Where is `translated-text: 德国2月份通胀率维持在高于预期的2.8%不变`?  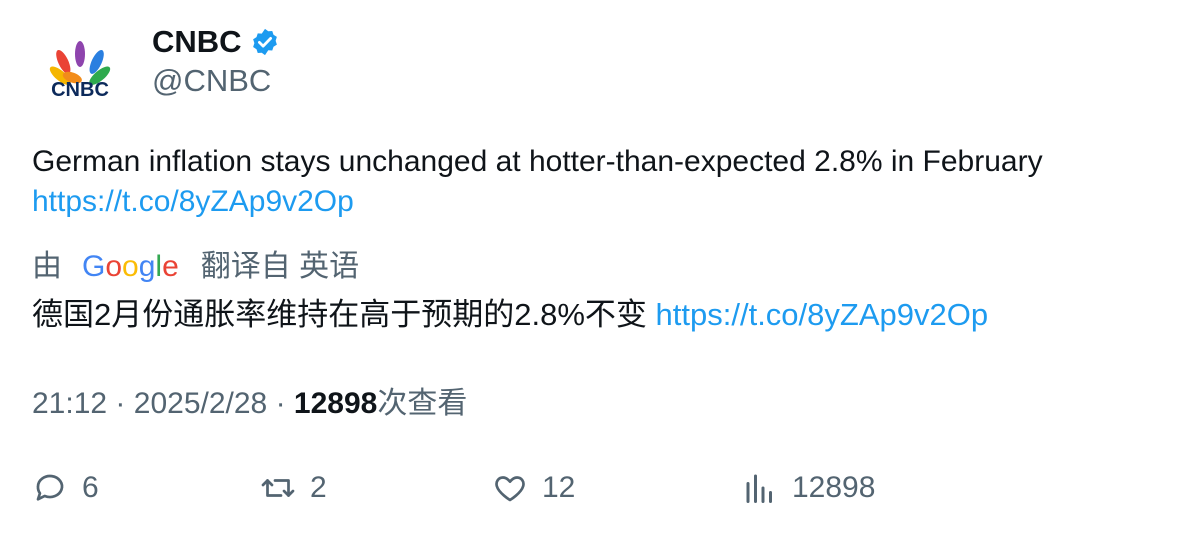 translated-text: 德国2月份通胀率维持在高于预期的2.8%不变 is located at coordinates (339, 314).